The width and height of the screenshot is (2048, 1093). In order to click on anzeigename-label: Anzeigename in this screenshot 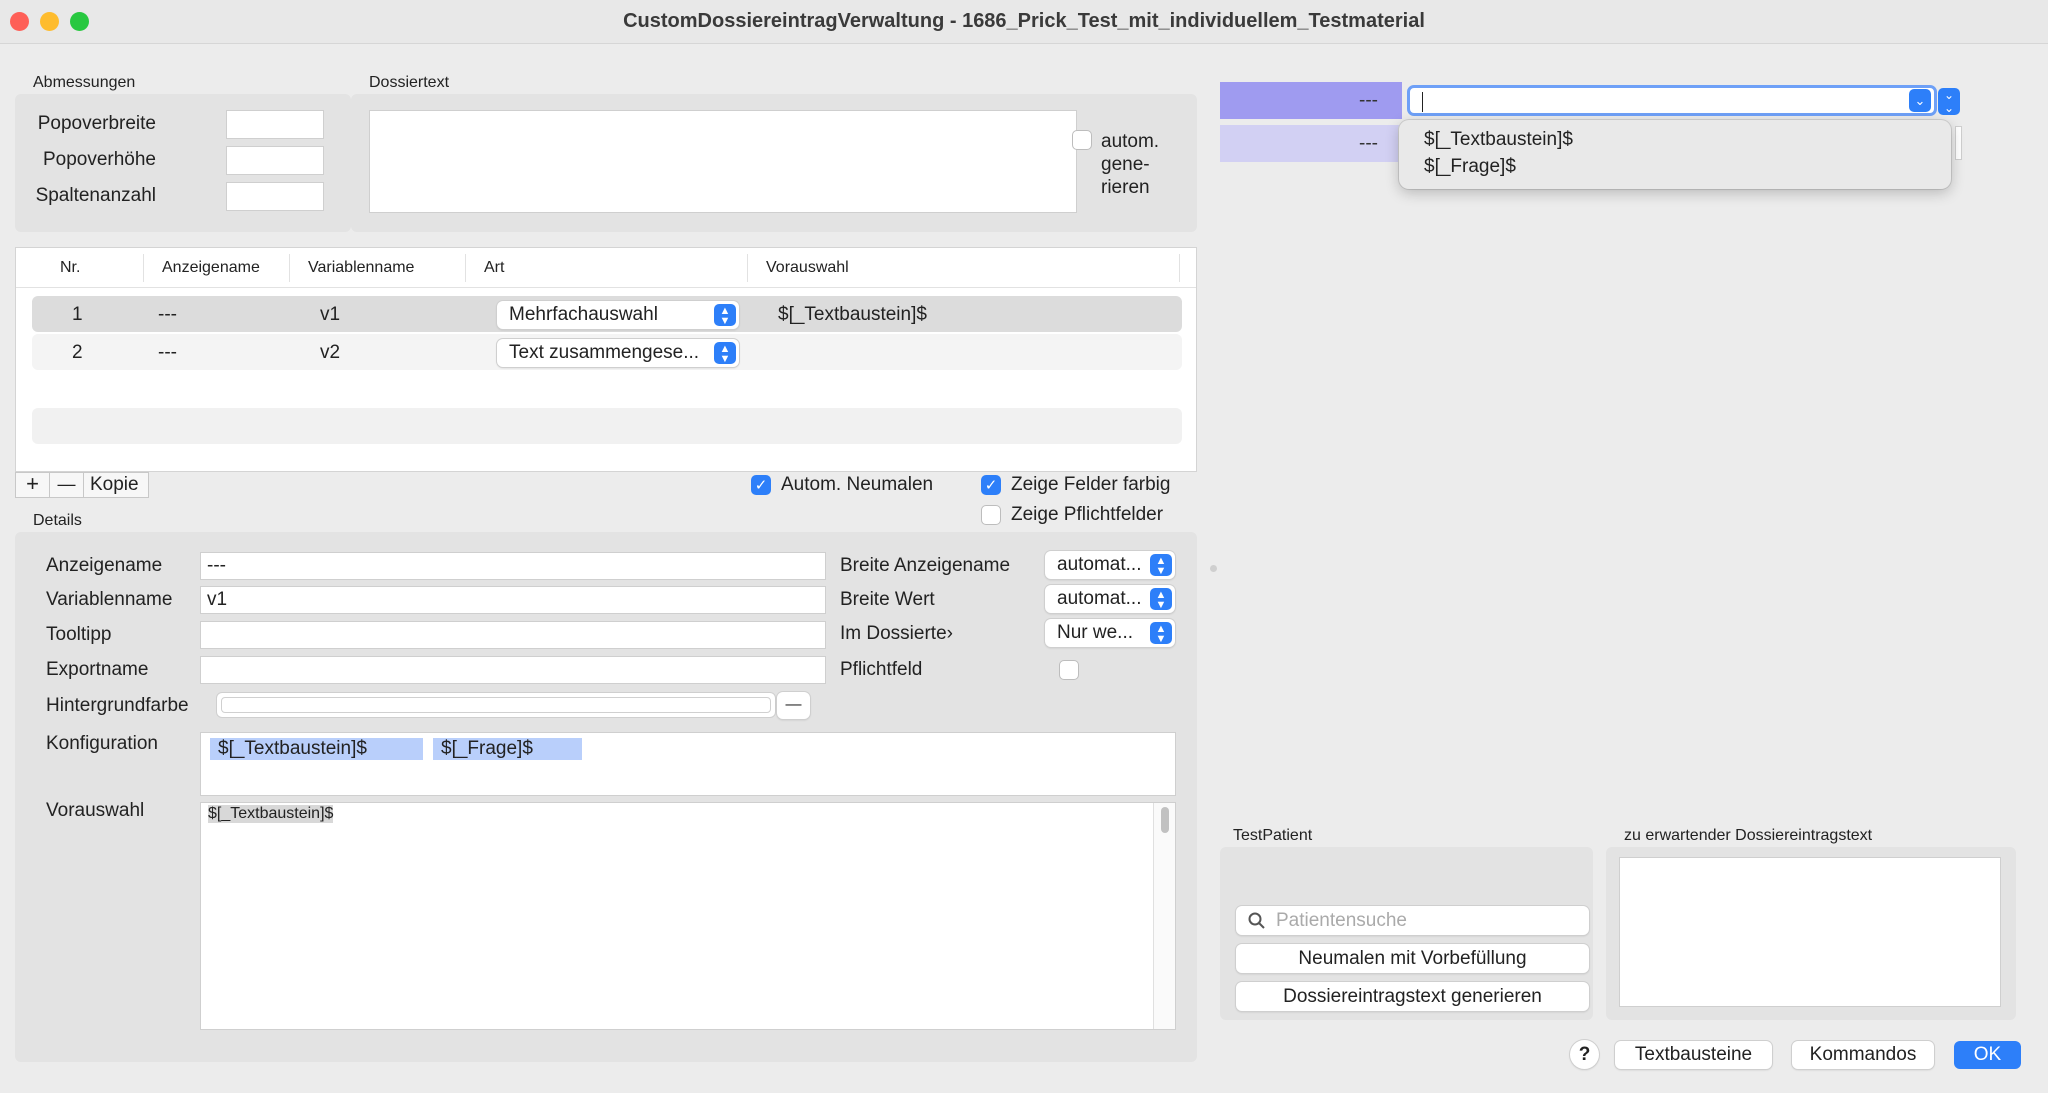, I will do `click(104, 565)`.